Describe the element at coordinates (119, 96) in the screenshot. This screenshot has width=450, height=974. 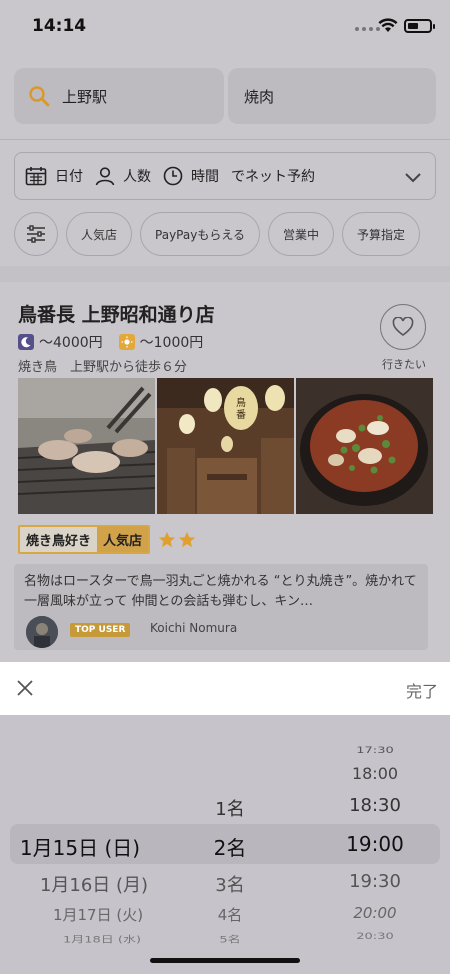
I see `station-search-field: 上野駅` at that location.